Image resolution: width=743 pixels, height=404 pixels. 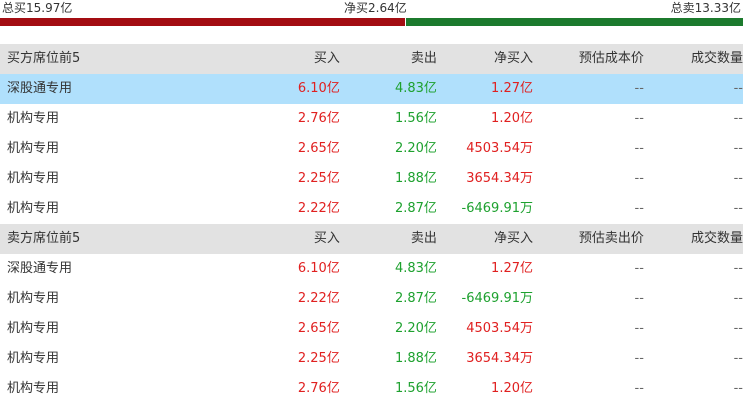 What do you see at coordinates (371, 59) in the screenshot?
I see `buy-section-header: 买方席位前5 买入 卖出 净买入 预估成本价 成交数量` at bounding box center [371, 59].